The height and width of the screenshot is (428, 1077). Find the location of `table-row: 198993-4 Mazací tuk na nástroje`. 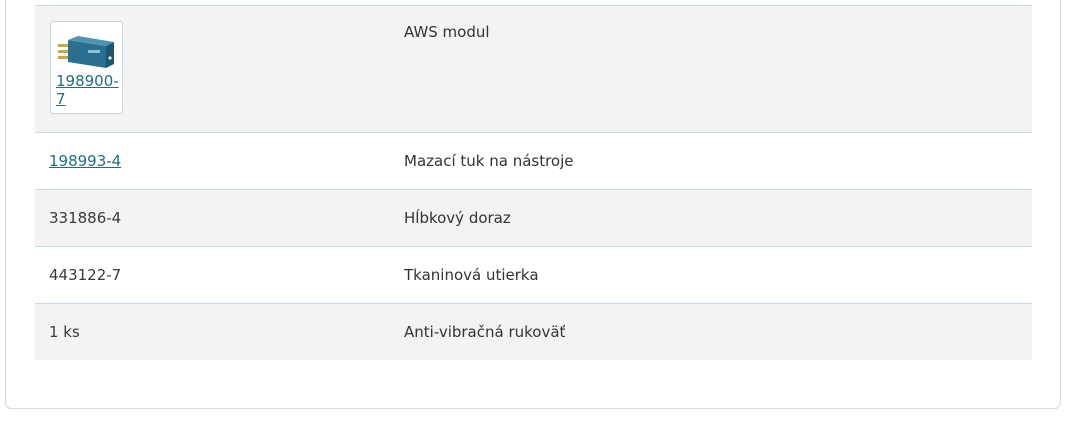

table-row: 198993-4 Mazací tuk na nástroje is located at coordinates (533, 161).